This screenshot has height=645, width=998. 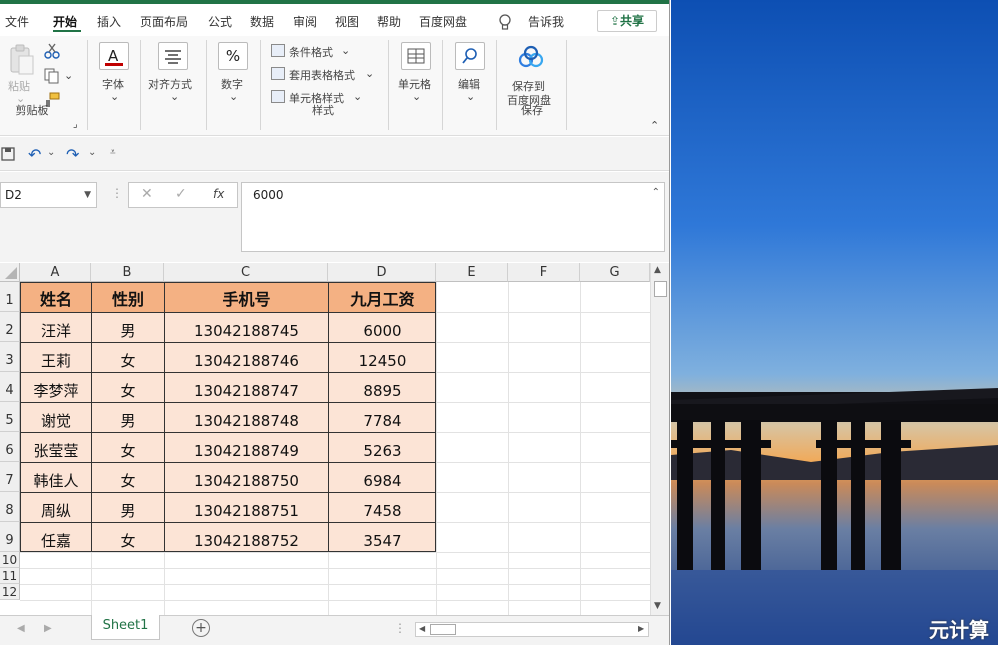 What do you see at coordinates (246, 272) in the screenshot?
I see `column-header: C` at bounding box center [246, 272].